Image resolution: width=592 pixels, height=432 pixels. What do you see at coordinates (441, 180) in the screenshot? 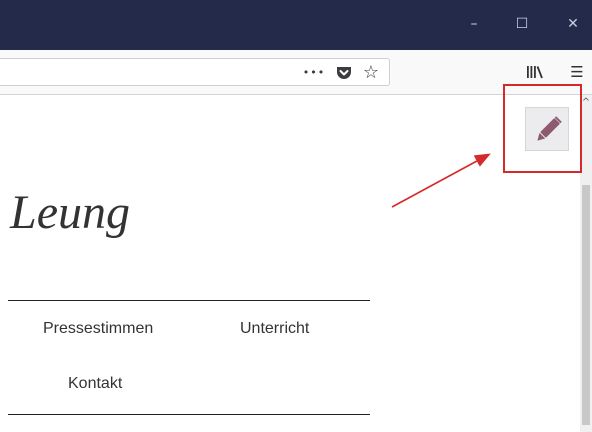
I see `annotation-arrow` at bounding box center [441, 180].